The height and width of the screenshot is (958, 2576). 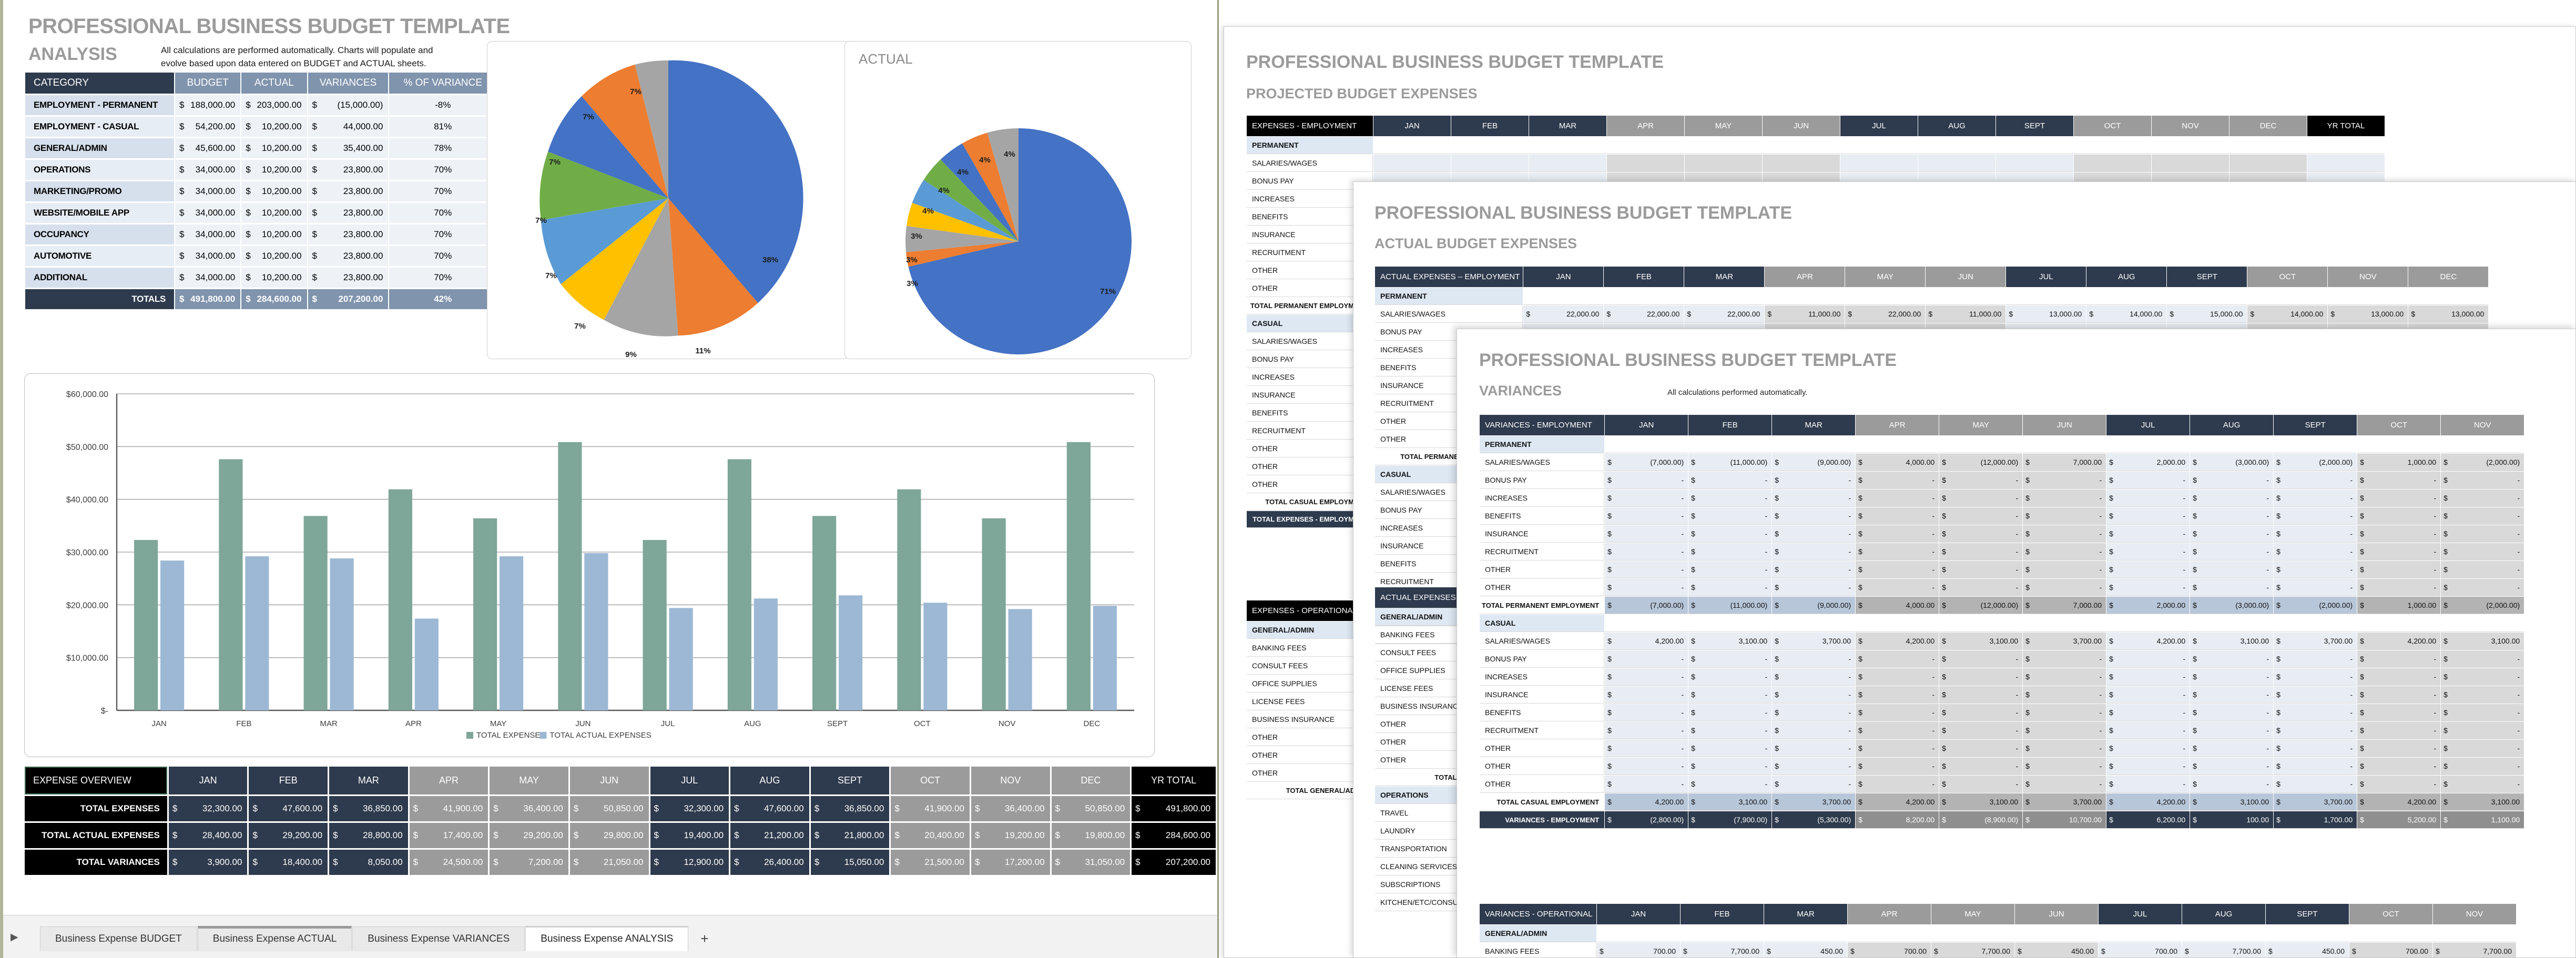 What do you see at coordinates (2056, 950) in the screenshot?
I see `variances-operational-cell: $450.00` at bounding box center [2056, 950].